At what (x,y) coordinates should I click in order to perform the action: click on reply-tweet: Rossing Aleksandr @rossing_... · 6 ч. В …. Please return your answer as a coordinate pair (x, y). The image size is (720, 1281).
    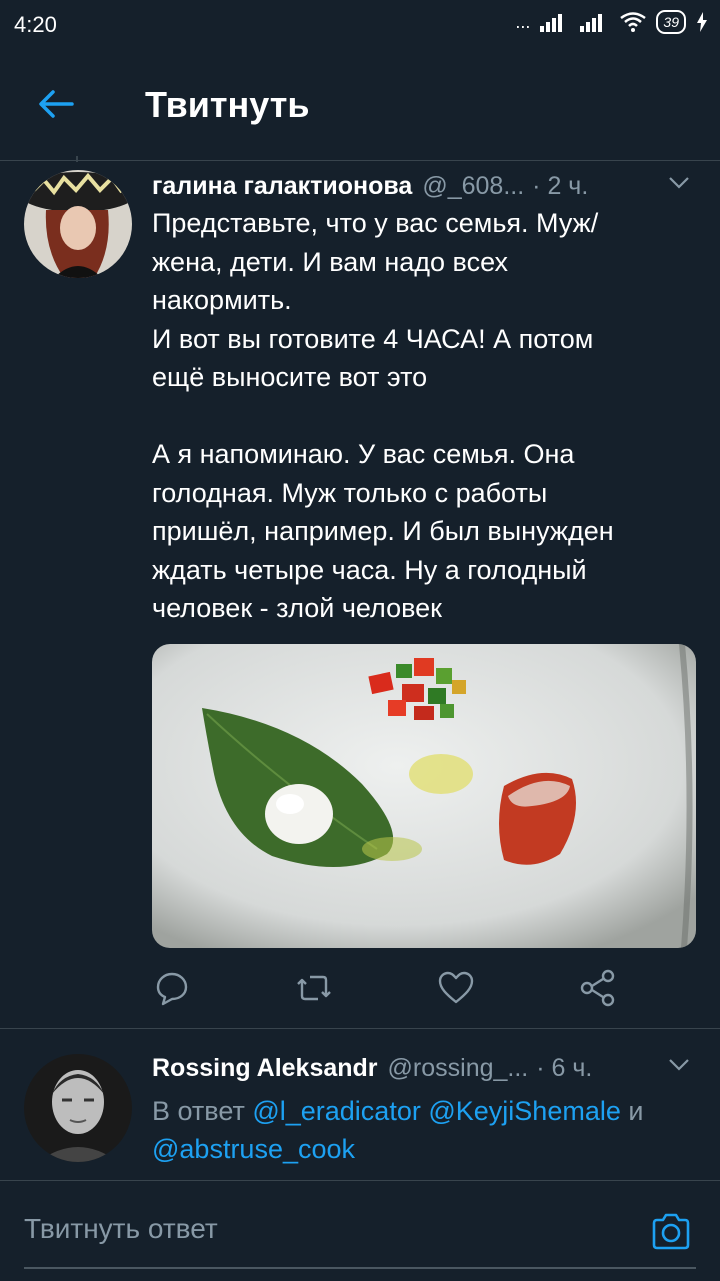
    Looking at the image, I should click on (360, 1105).